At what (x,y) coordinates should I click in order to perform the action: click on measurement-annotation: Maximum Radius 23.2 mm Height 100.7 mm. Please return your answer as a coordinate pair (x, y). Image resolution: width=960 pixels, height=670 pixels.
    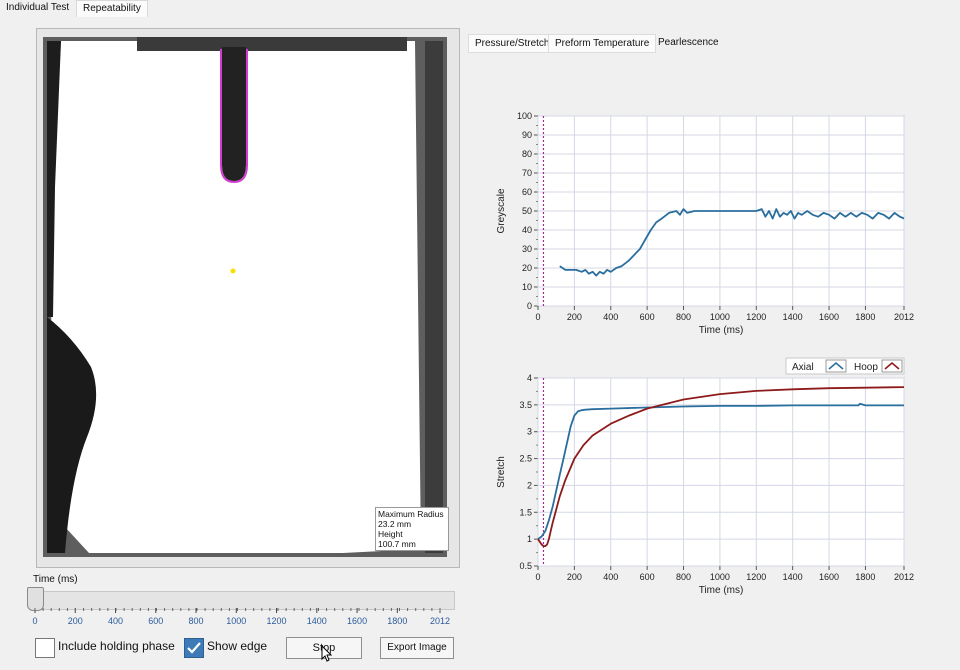
    Looking at the image, I should click on (412, 529).